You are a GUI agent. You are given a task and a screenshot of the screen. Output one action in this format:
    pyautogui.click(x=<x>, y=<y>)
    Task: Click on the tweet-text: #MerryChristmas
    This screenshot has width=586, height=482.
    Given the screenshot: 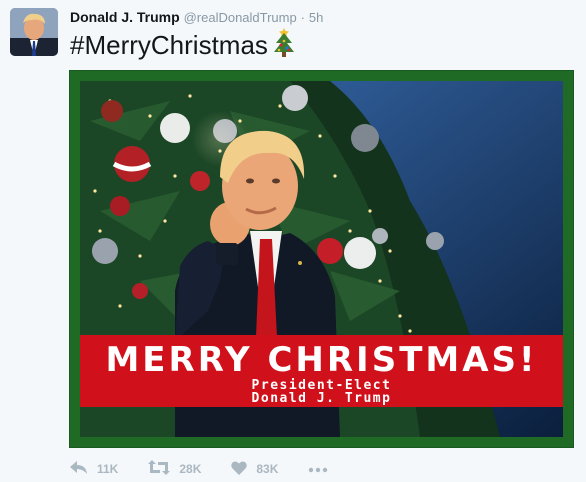 What is the action you would take?
    pyautogui.click(x=183, y=46)
    